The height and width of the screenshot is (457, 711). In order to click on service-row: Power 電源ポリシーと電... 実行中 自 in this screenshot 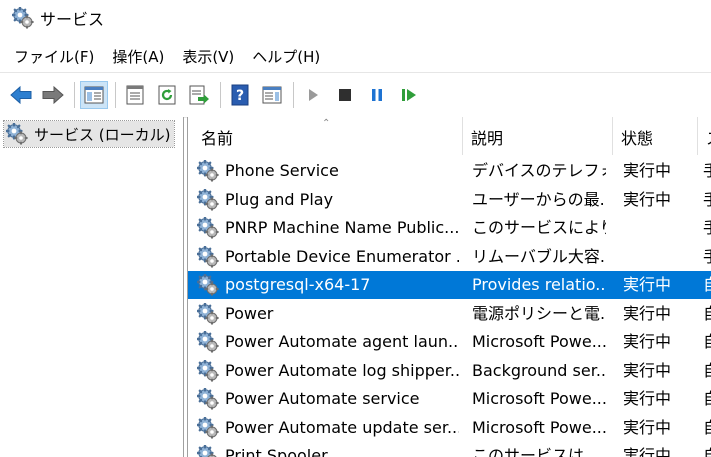, I will do `click(449, 314)`.